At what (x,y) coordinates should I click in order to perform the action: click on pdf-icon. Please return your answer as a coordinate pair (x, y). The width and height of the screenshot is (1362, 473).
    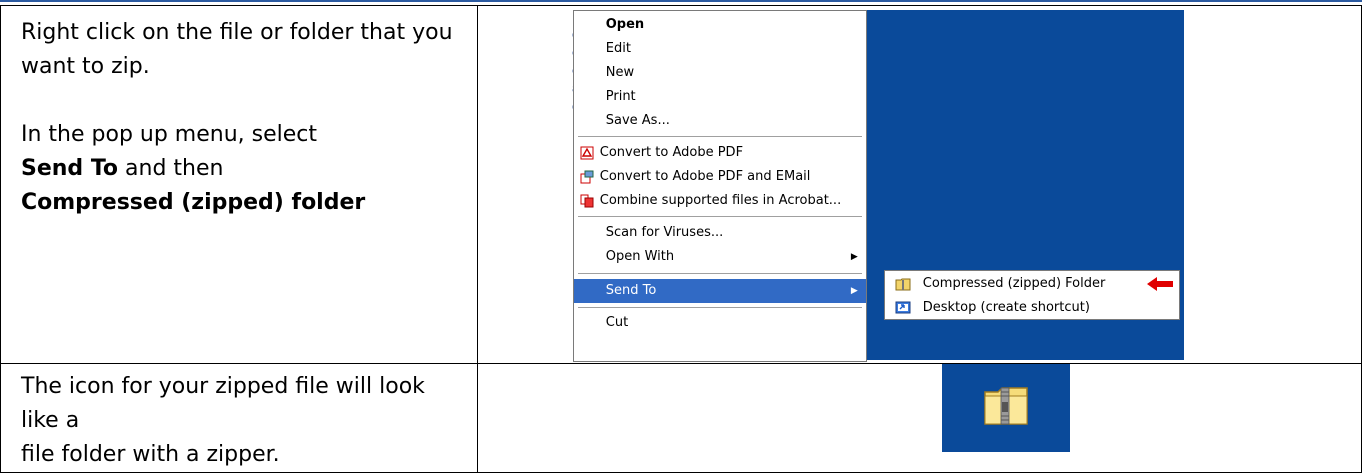
    Looking at the image, I should click on (587, 153).